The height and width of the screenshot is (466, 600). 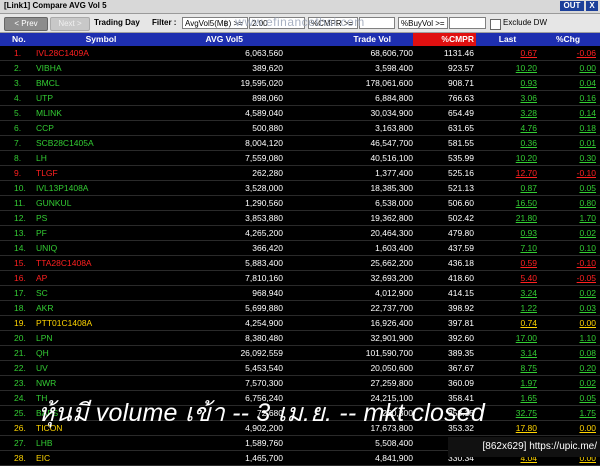 I want to click on row-number: 1., so click(x=18, y=53).